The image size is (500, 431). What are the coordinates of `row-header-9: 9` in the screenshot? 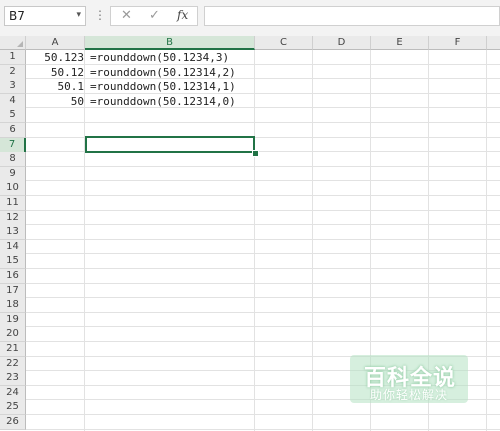 It's located at (13, 174).